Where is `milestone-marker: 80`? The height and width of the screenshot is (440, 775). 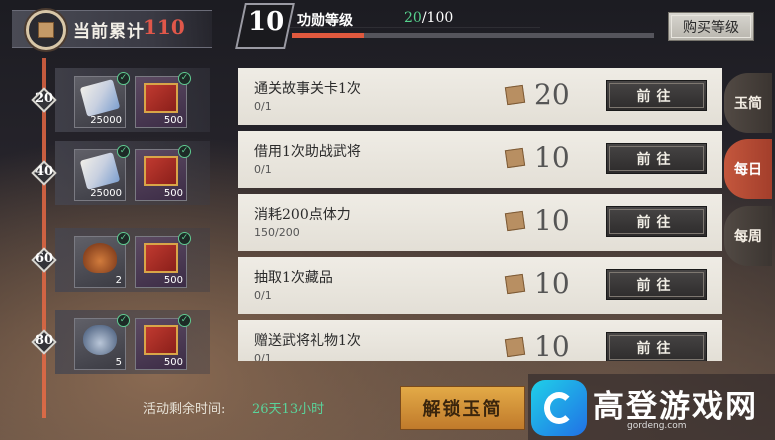 milestone-marker: 80 is located at coordinates (44, 342).